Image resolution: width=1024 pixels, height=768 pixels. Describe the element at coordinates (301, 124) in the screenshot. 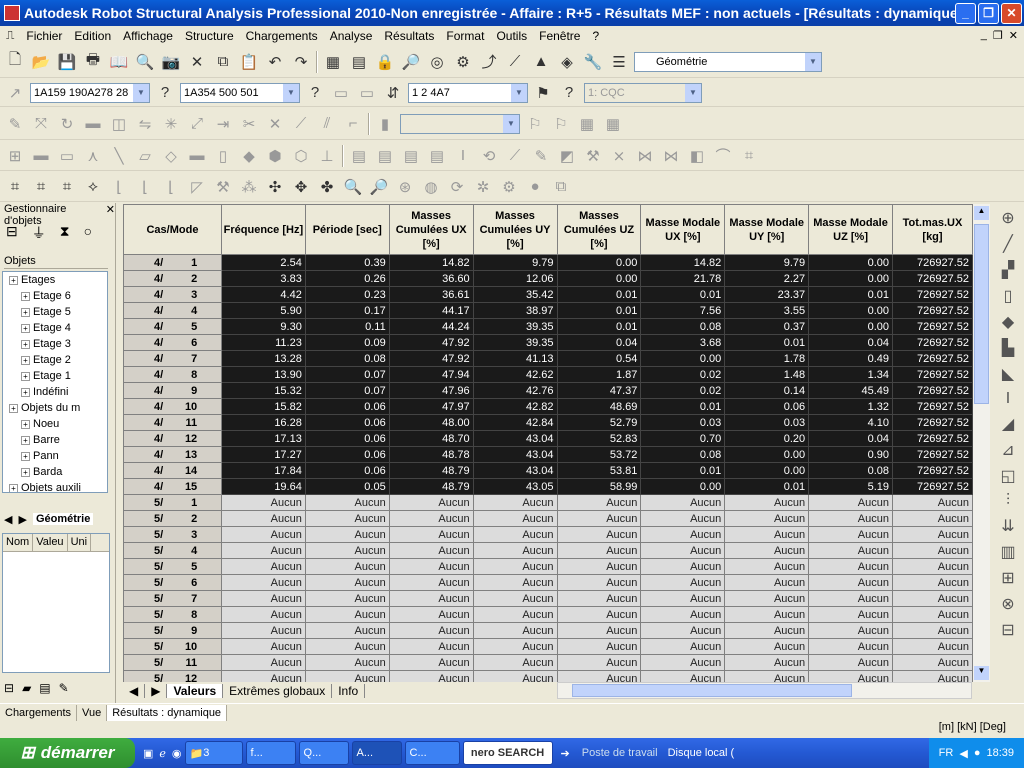

I see `divide-icon: ⟋` at that location.